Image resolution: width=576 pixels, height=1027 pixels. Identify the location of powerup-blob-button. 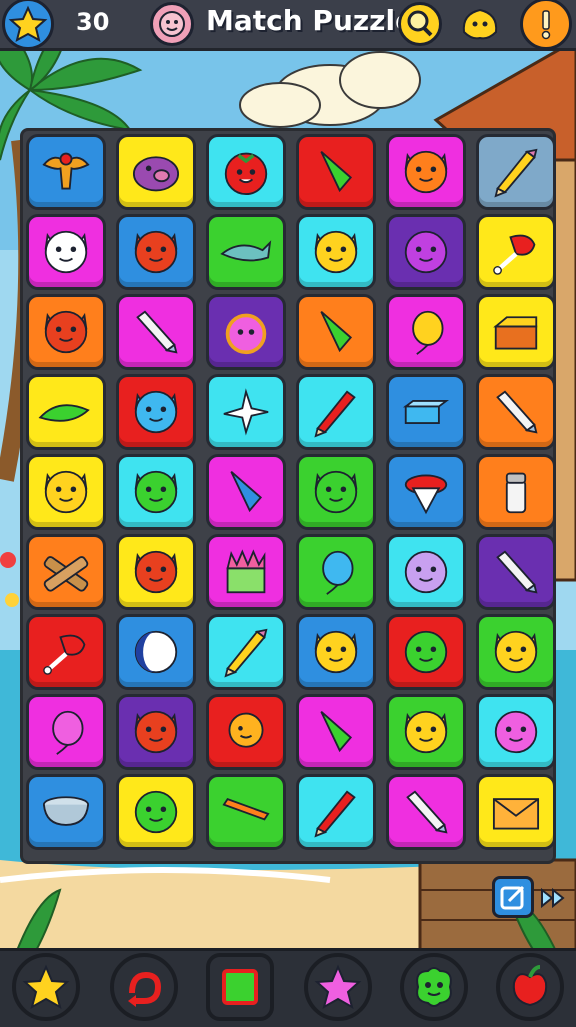
(434, 987).